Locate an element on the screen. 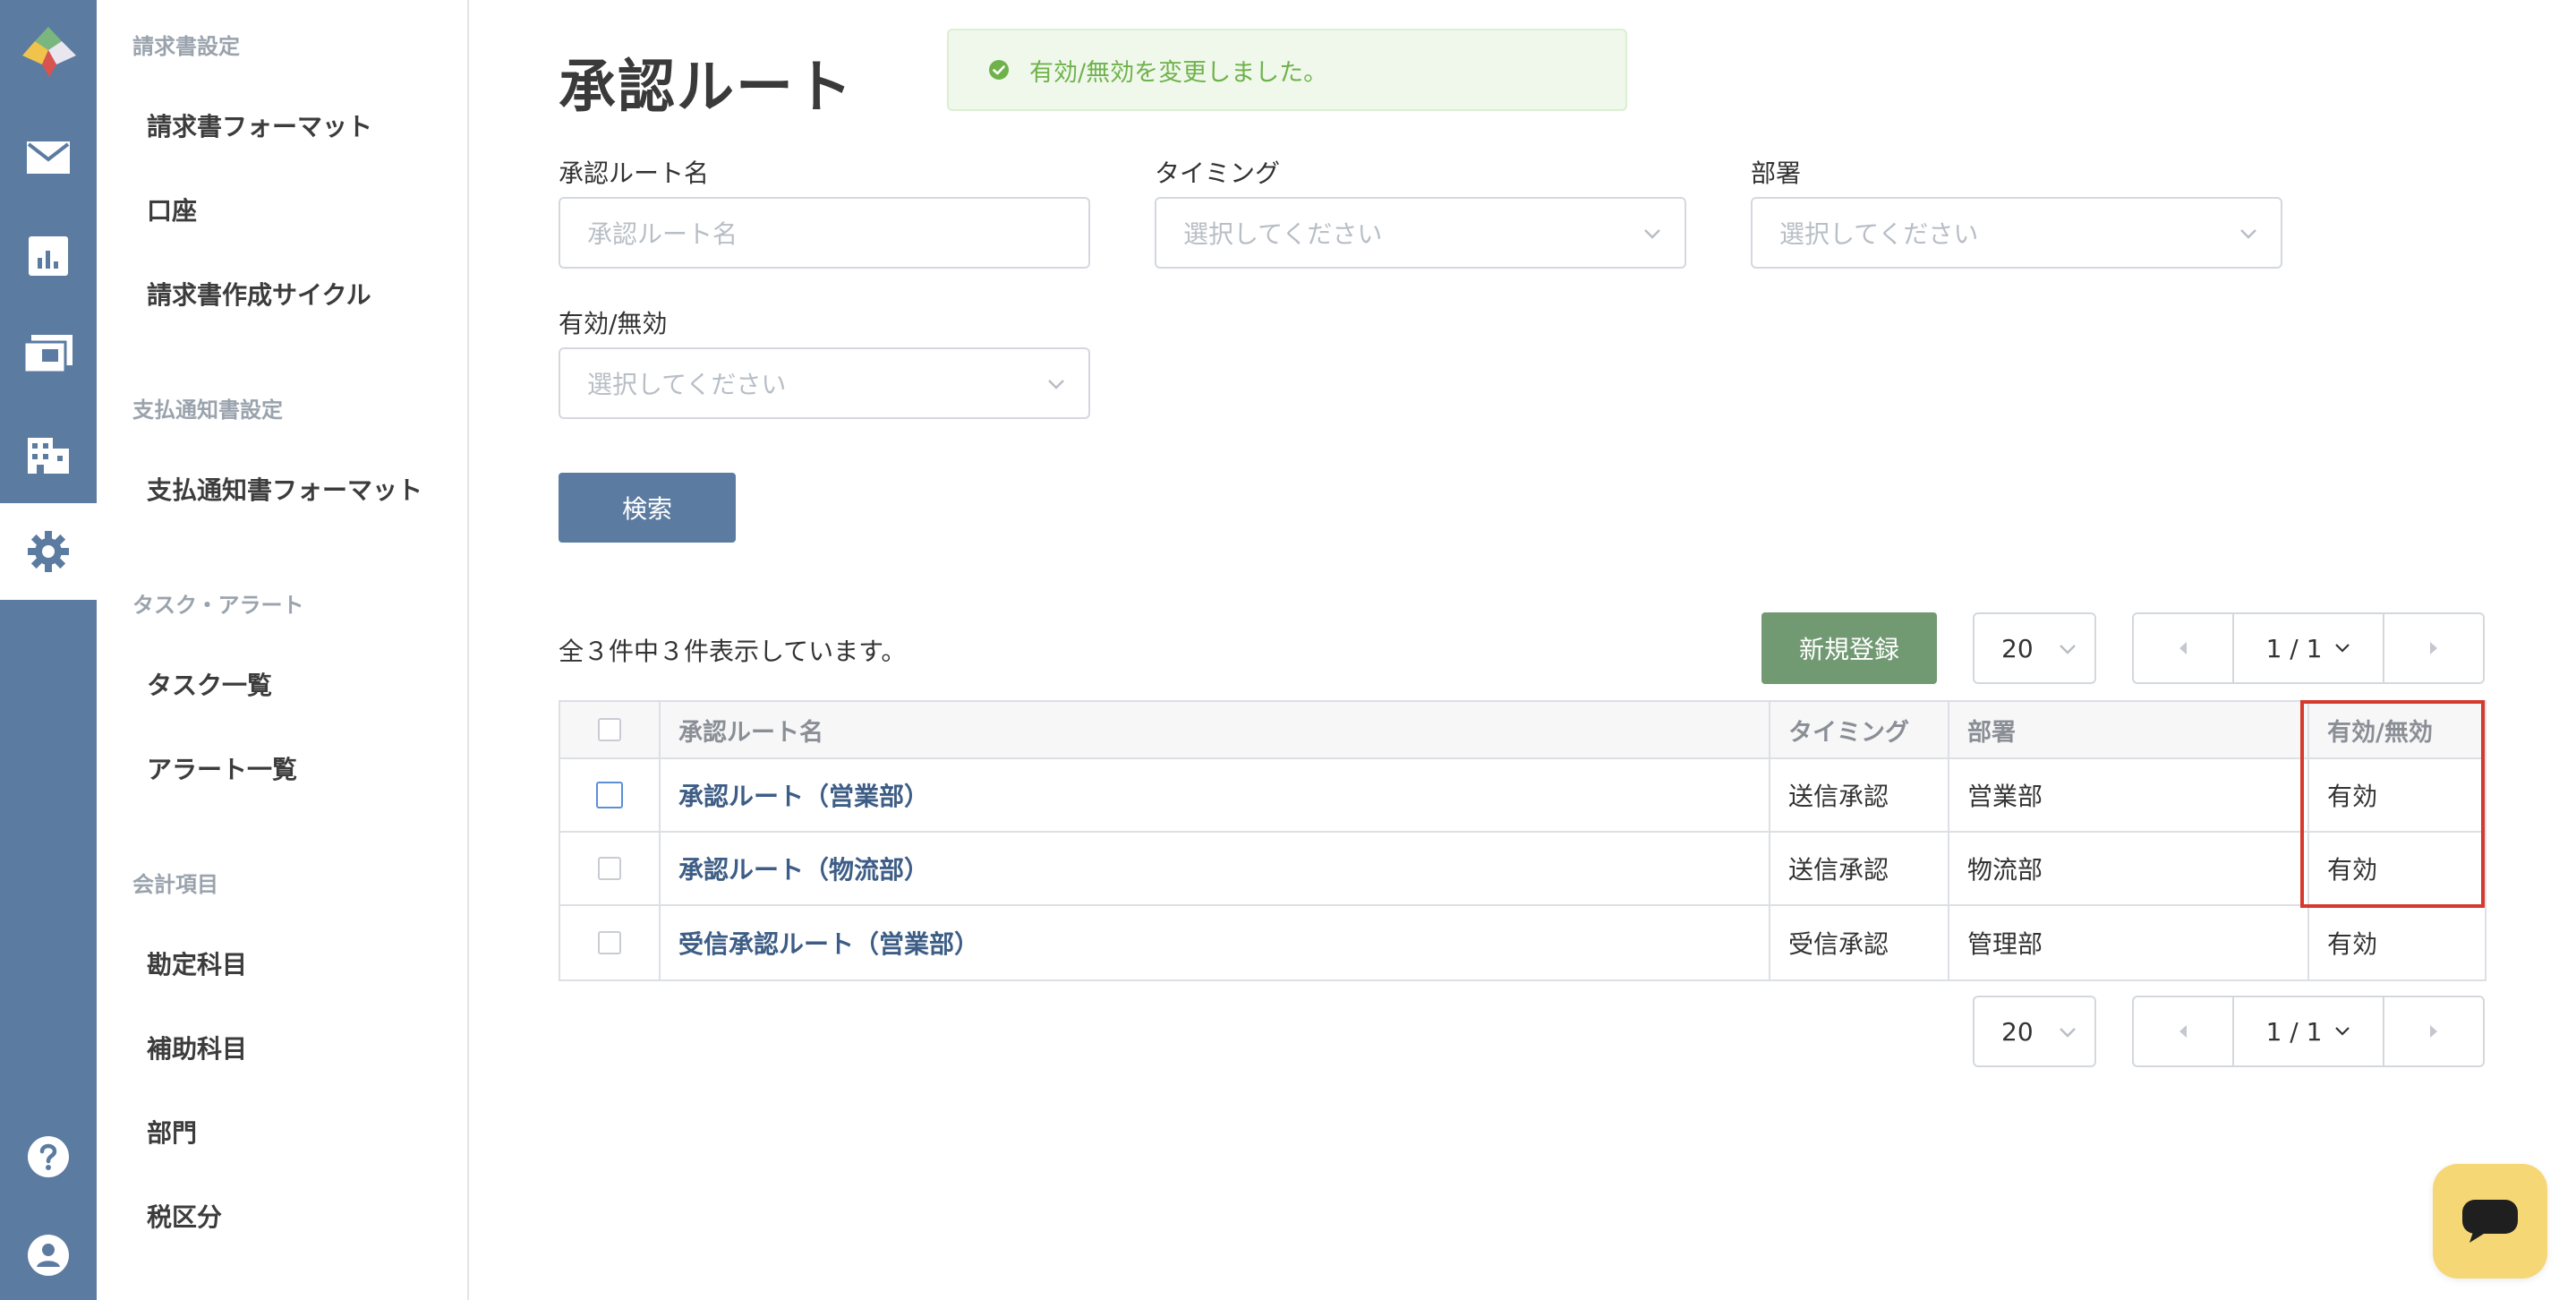 This screenshot has height=1300, width=2576. new-registration-button: 新規登録 is located at coordinates (1849, 648).